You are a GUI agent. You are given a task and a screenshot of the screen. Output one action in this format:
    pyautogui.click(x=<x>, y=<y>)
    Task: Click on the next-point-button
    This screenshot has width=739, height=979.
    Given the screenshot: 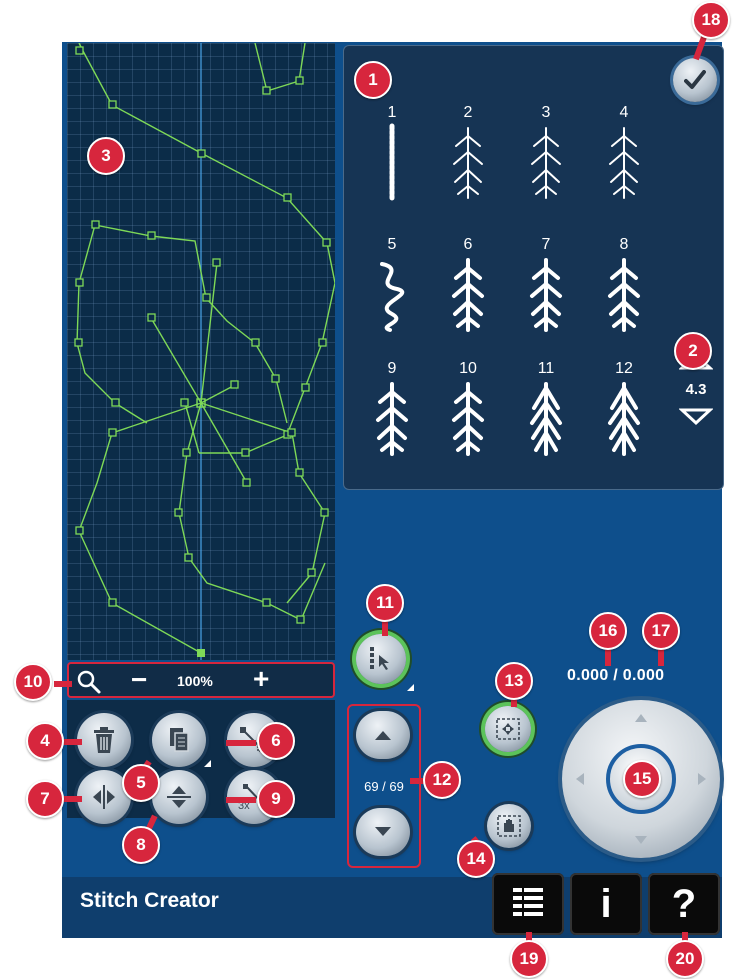 What is the action you would take?
    pyautogui.click(x=383, y=832)
    